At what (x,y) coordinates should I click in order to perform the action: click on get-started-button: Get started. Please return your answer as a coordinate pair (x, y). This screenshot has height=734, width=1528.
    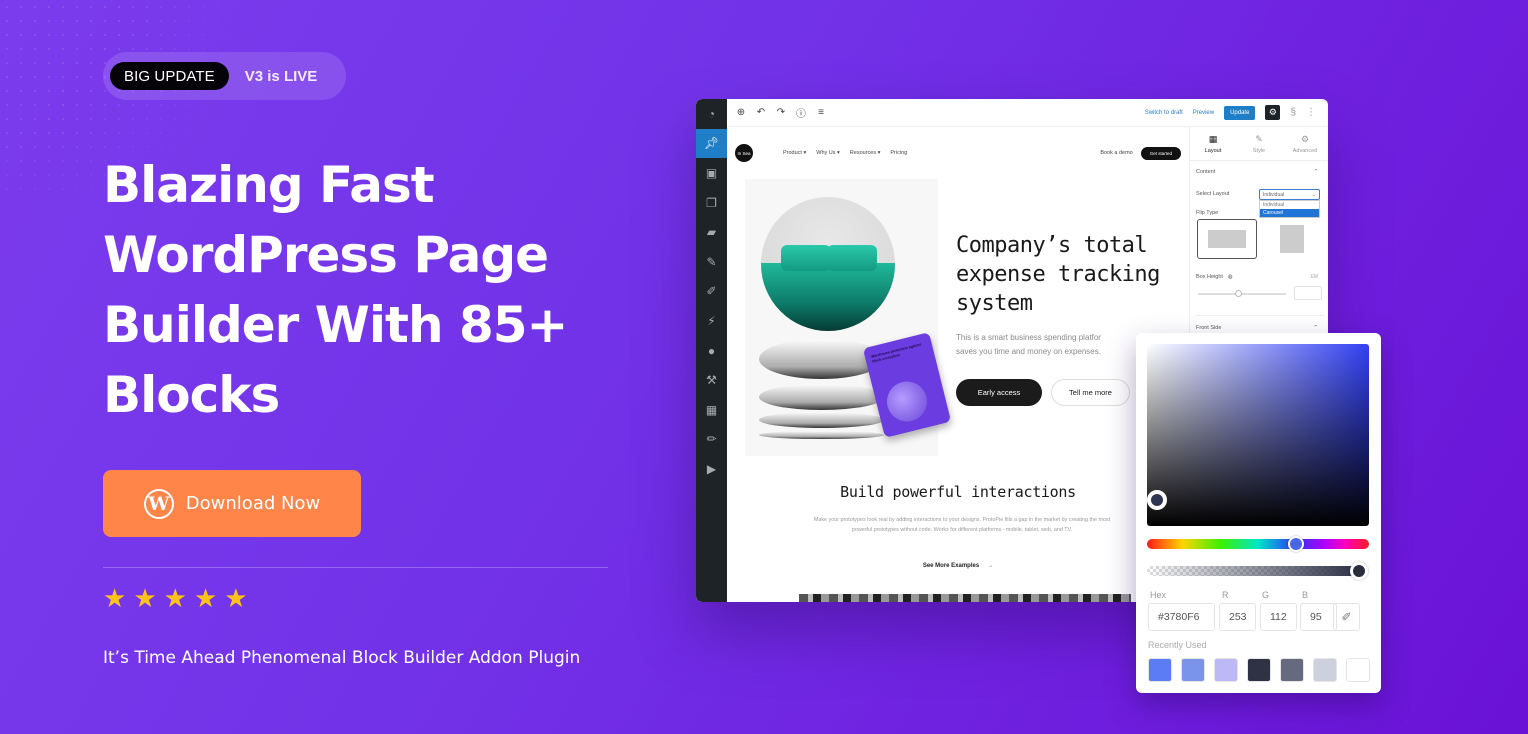
    Looking at the image, I should click on (1160, 153).